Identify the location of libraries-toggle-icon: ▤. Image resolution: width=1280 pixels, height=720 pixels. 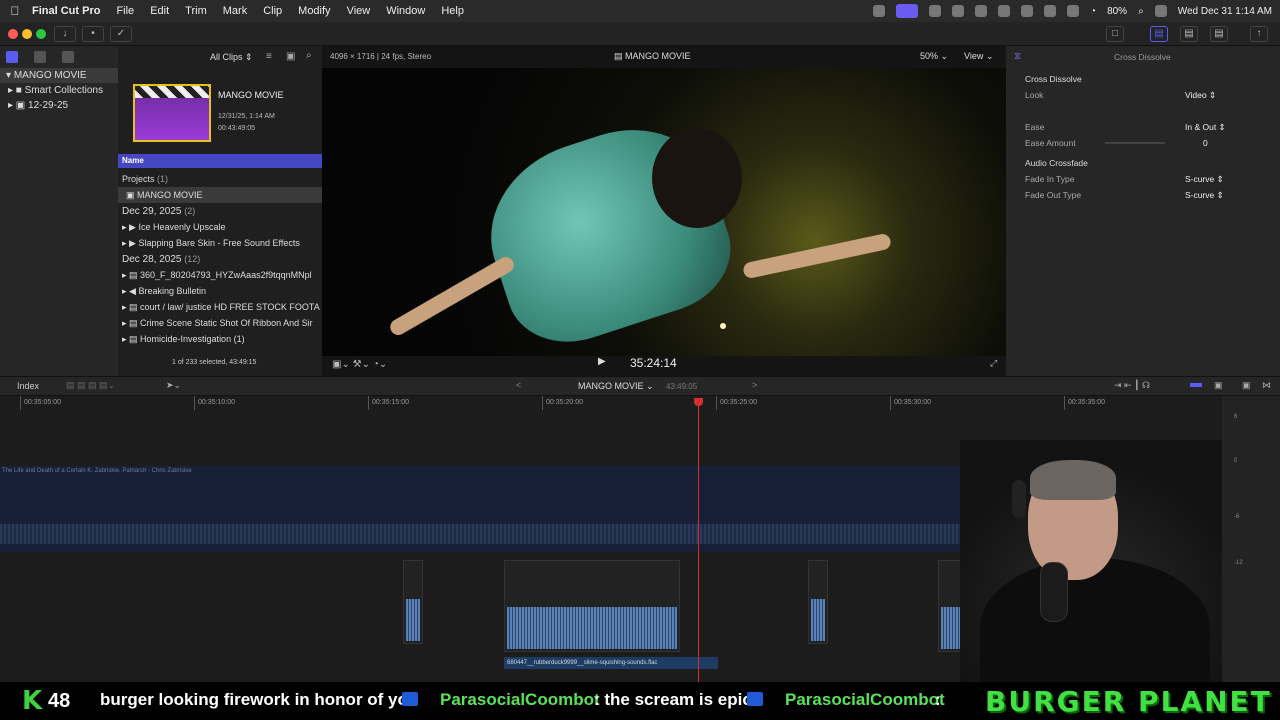
(1159, 34).